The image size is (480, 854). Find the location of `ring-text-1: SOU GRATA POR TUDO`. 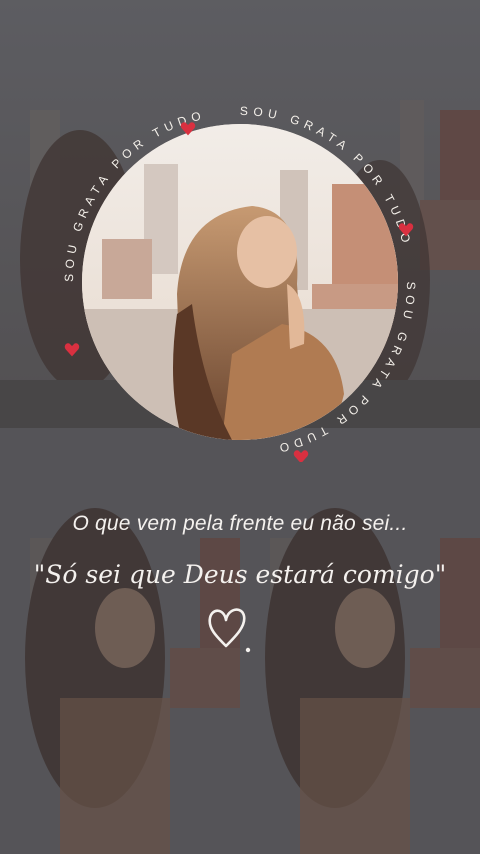

ring-text-1: SOU GRATA POR TUDO is located at coordinates (134, 195).